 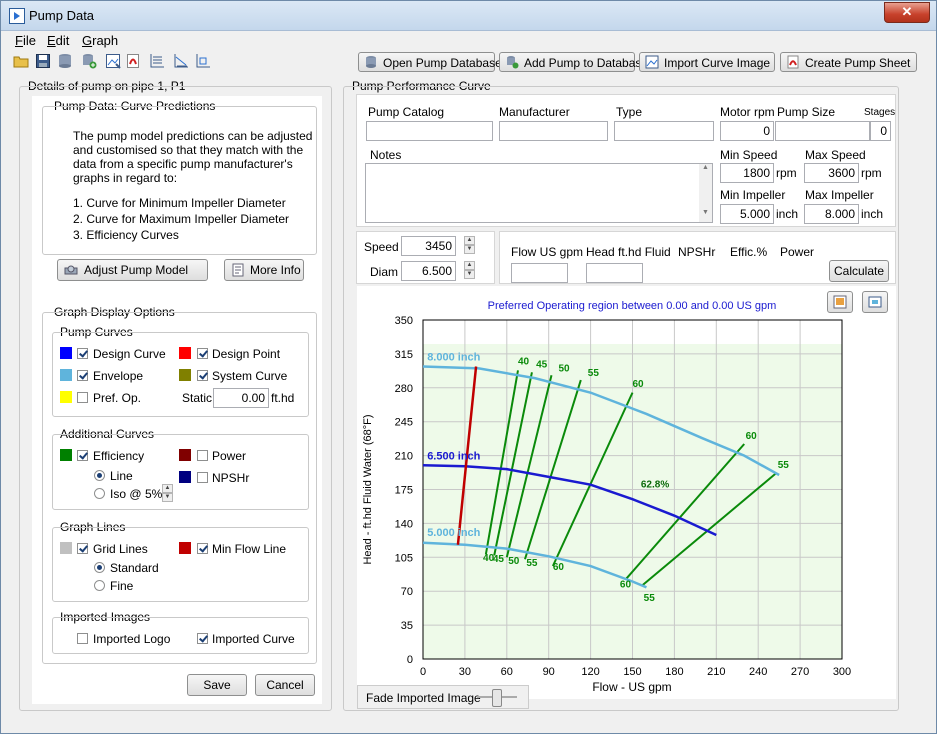 What do you see at coordinates (428, 246) in the screenshot?
I see `speed-input: 3450` at bounding box center [428, 246].